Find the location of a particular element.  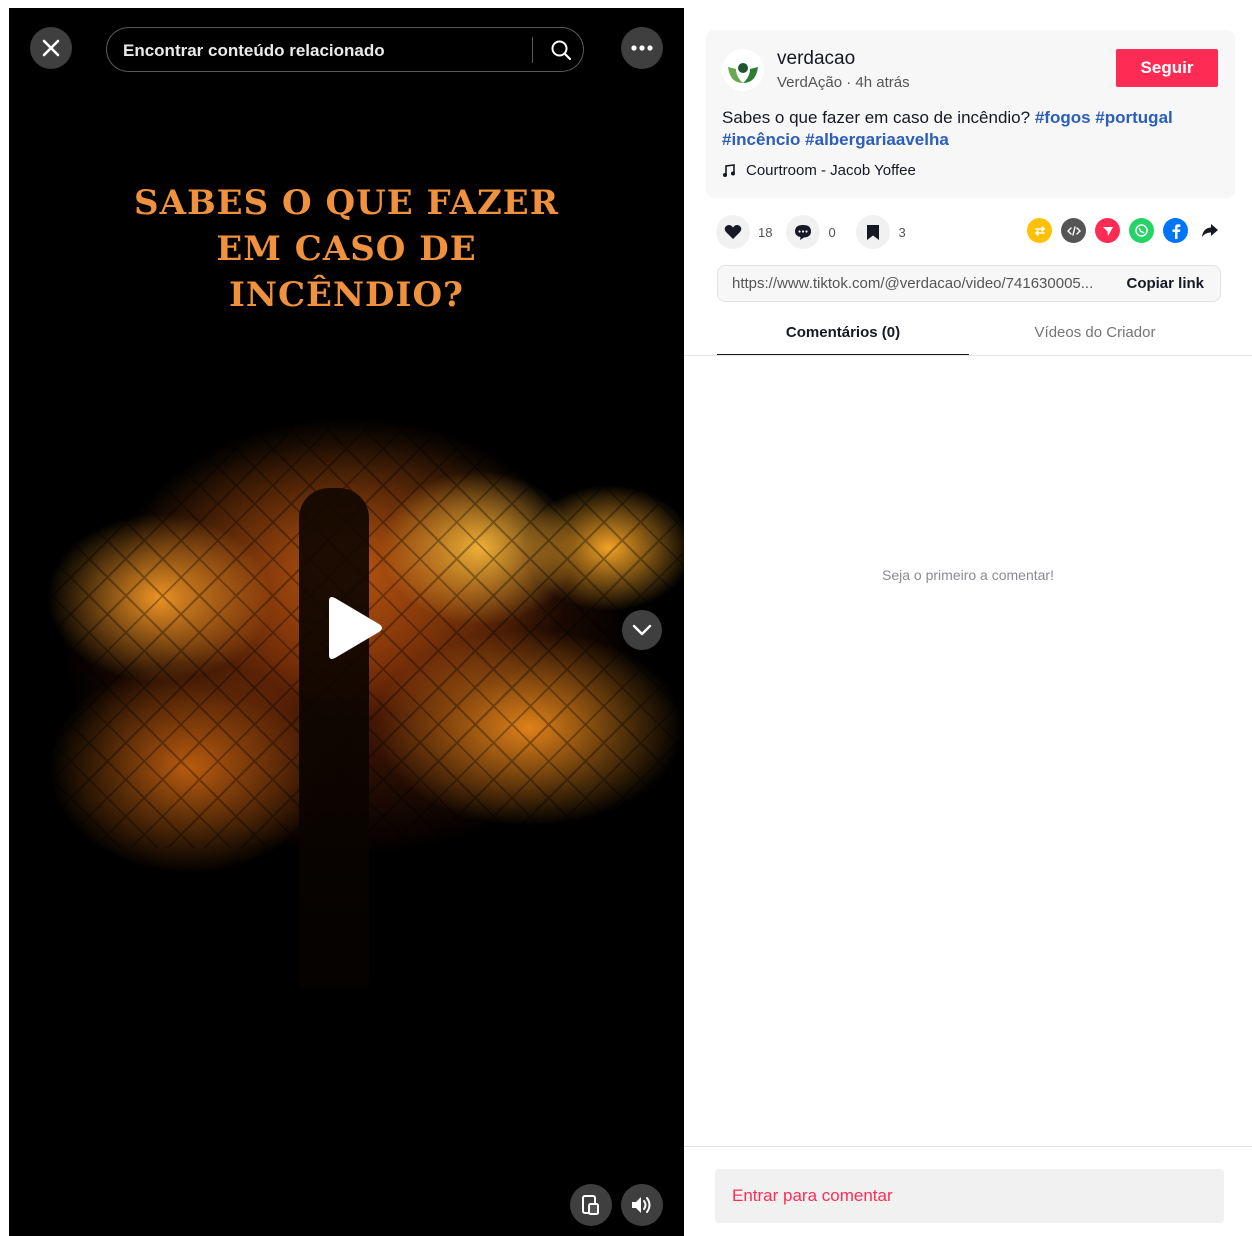

music-title: Courtroom - Jacob Yoffee is located at coordinates (831, 170).